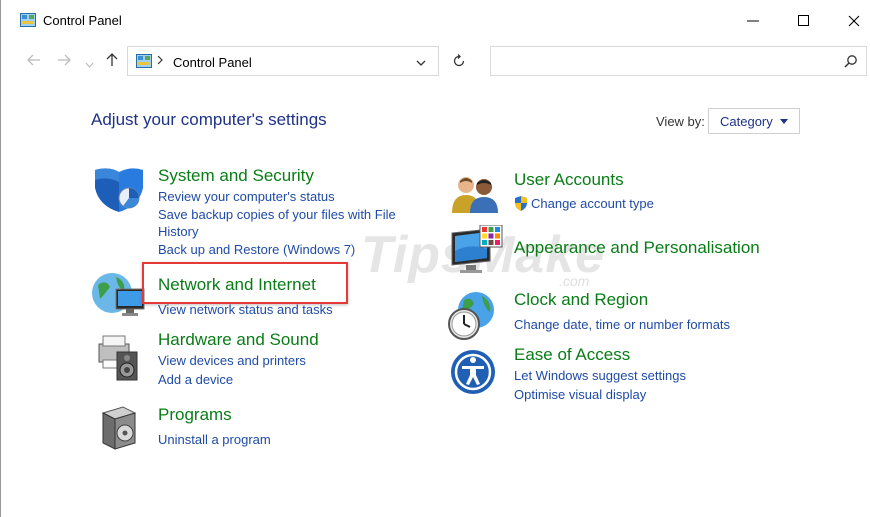 This screenshot has height=517, width=870. Describe the element at coordinates (473, 374) in the screenshot. I see `ease-of-access-icon` at that location.